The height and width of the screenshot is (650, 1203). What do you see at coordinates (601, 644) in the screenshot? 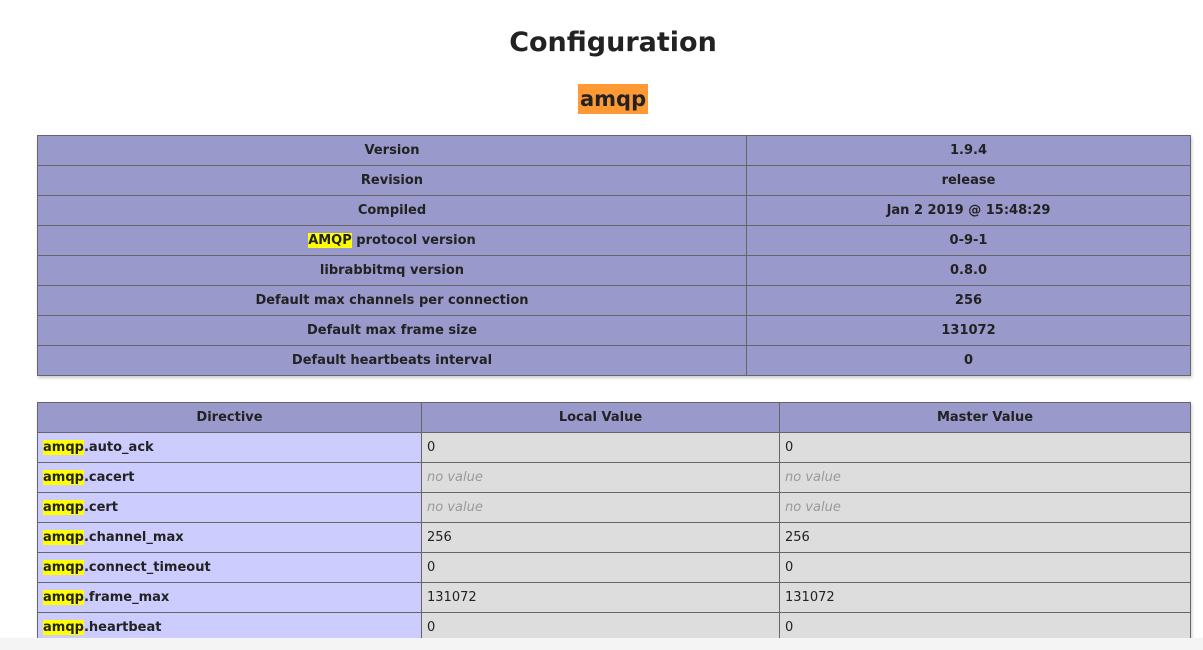
I see `bottom-fade-bar` at bounding box center [601, 644].